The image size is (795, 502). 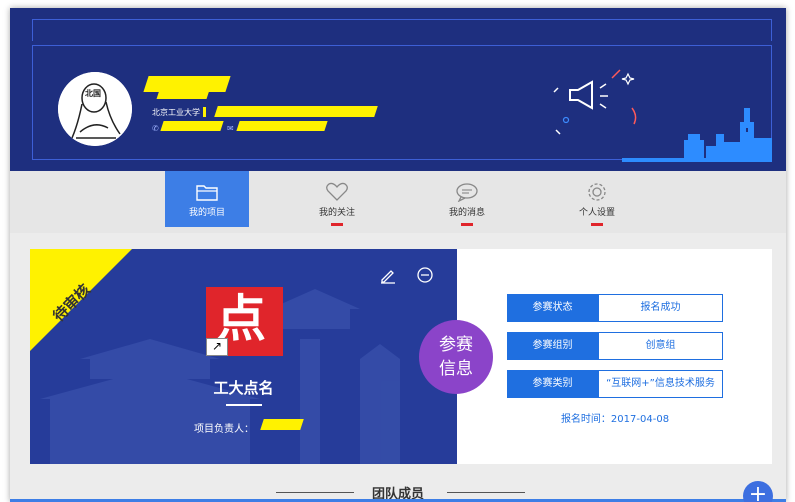 I want to click on nav-tabs: 我的项目 我的关注 我的消息 个人设置, so click(x=398, y=202).